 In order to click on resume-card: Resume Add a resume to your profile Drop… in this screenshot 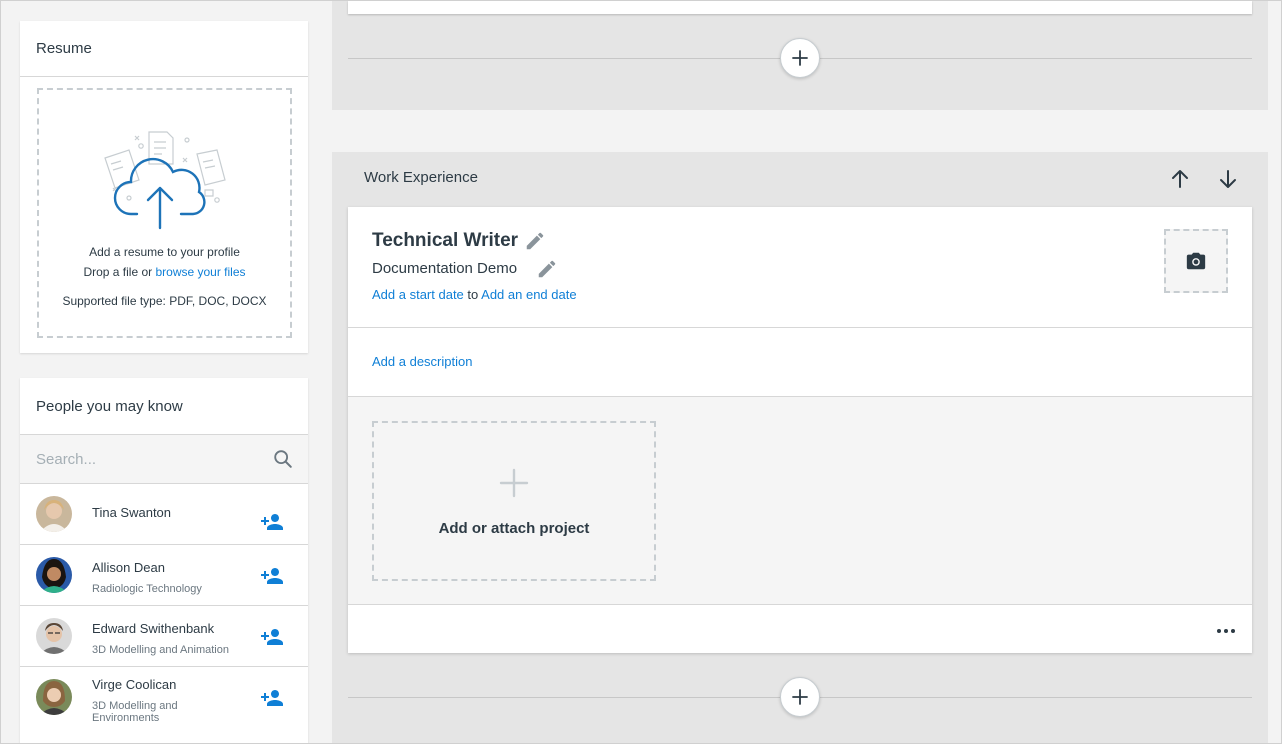, I will do `click(164, 187)`.